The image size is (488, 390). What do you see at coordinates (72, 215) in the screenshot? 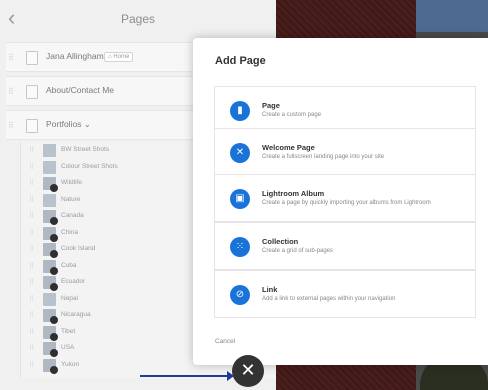
I see `list-item-label: Canada` at bounding box center [72, 215].